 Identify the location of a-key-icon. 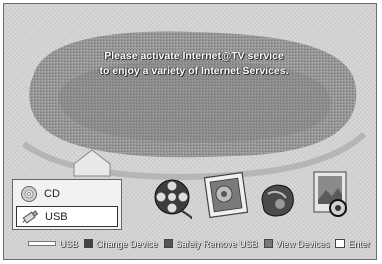
(89, 243).